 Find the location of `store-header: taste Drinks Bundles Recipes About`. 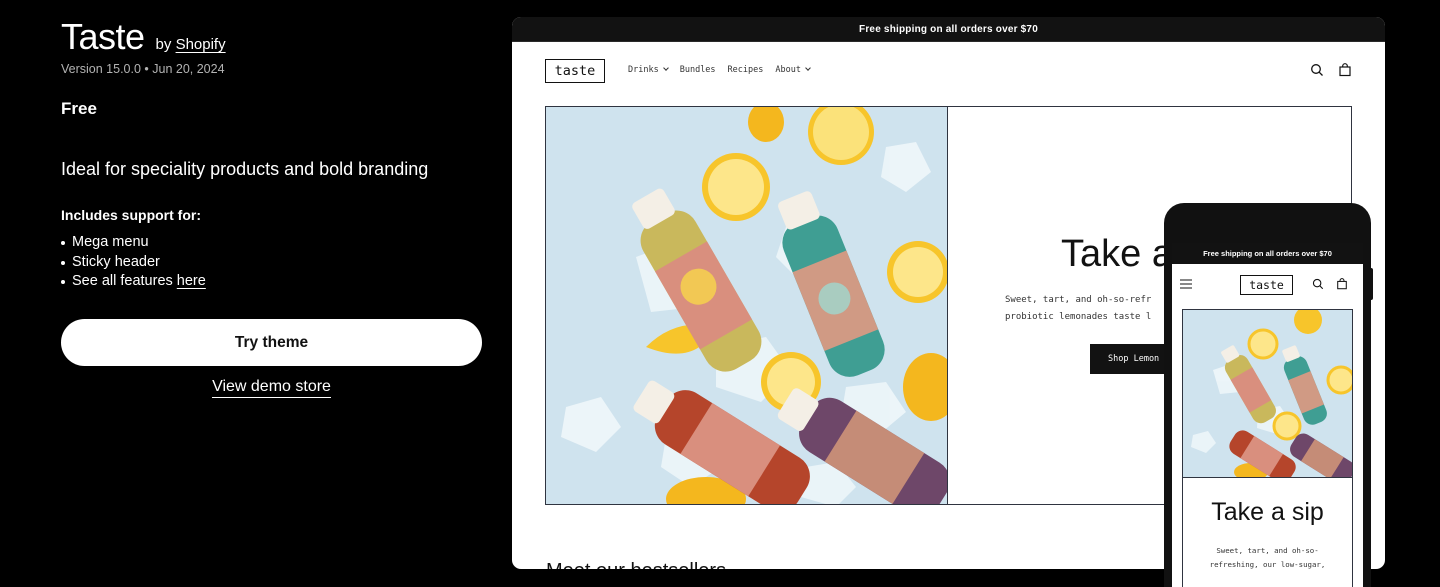

store-header: taste Drinks Bundles Recipes About is located at coordinates (948, 71).